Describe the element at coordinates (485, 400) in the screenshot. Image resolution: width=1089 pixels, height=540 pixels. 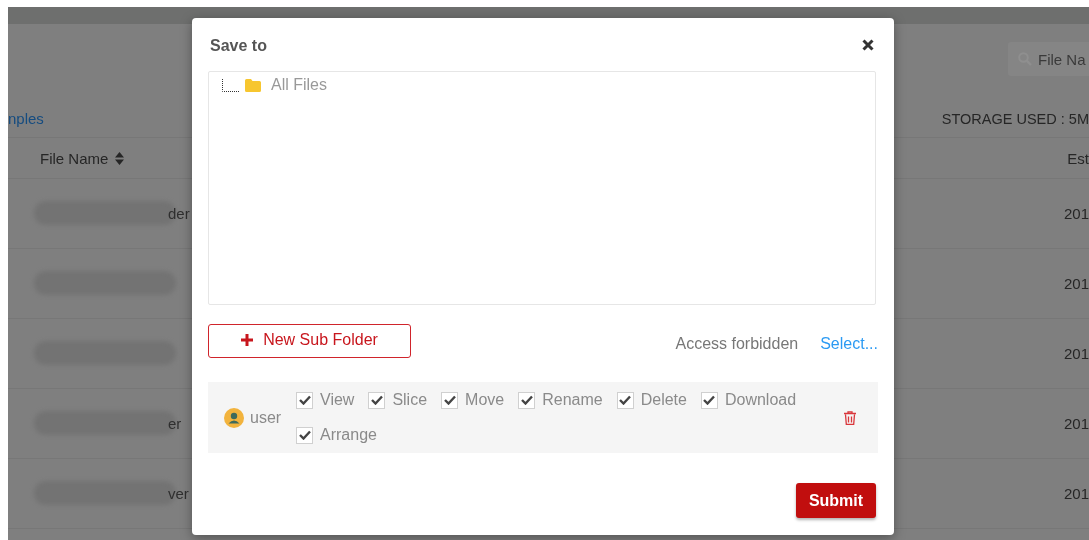
I see `permission-label: Move` at that location.